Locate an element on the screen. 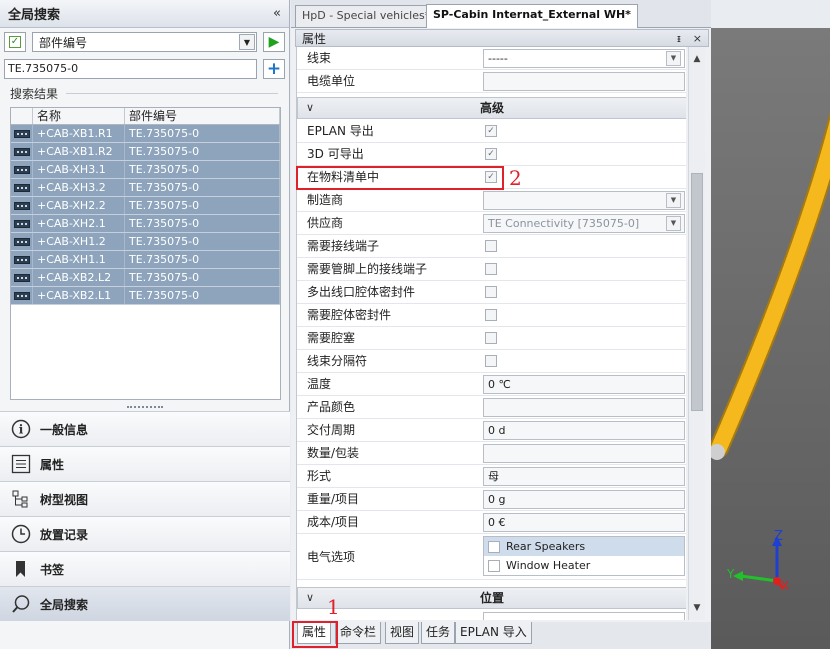 Image resolution: width=830 pixels, height=649 pixels. nav-tree-view: 树型视图 is located at coordinates (145, 498).